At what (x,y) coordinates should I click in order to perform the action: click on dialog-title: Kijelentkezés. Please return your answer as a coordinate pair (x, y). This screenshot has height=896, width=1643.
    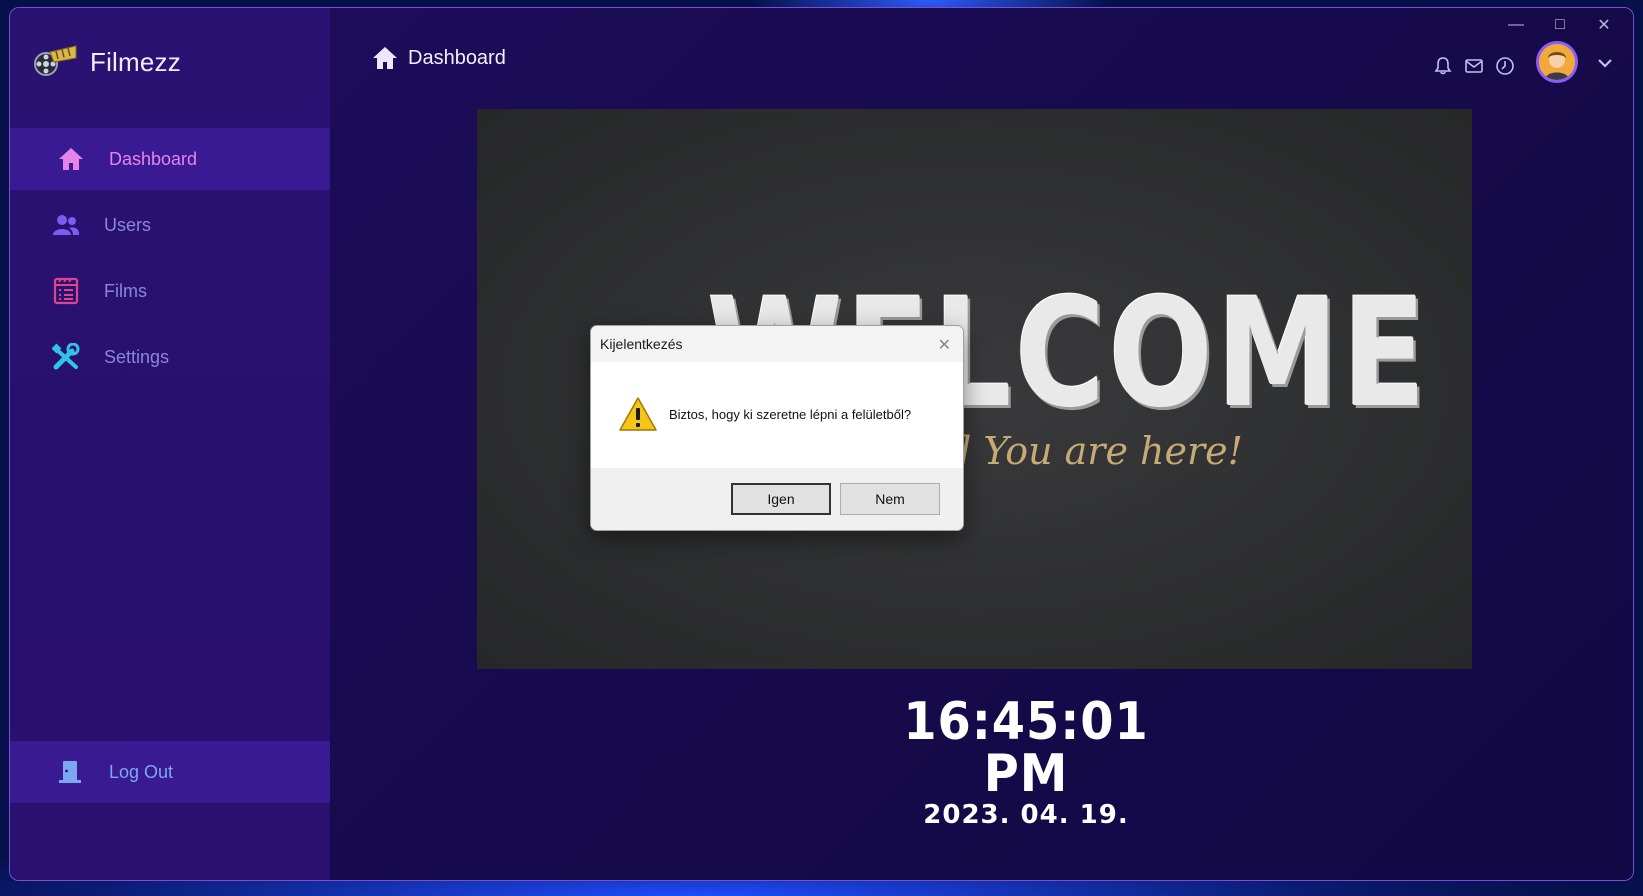
    Looking at the image, I should click on (641, 344).